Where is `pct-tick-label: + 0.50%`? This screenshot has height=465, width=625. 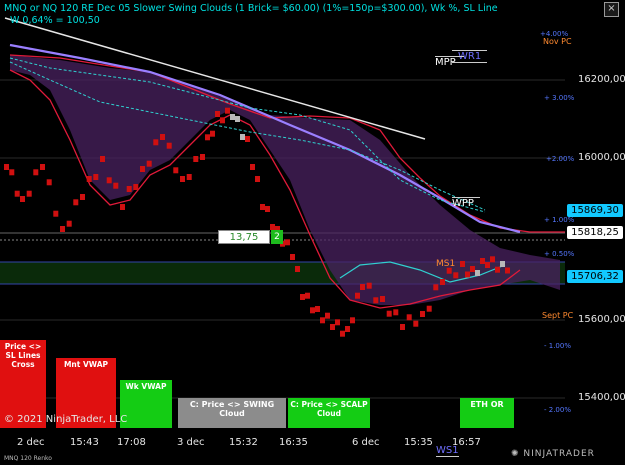 pct-tick-label: + 0.50% is located at coordinates (559, 254).